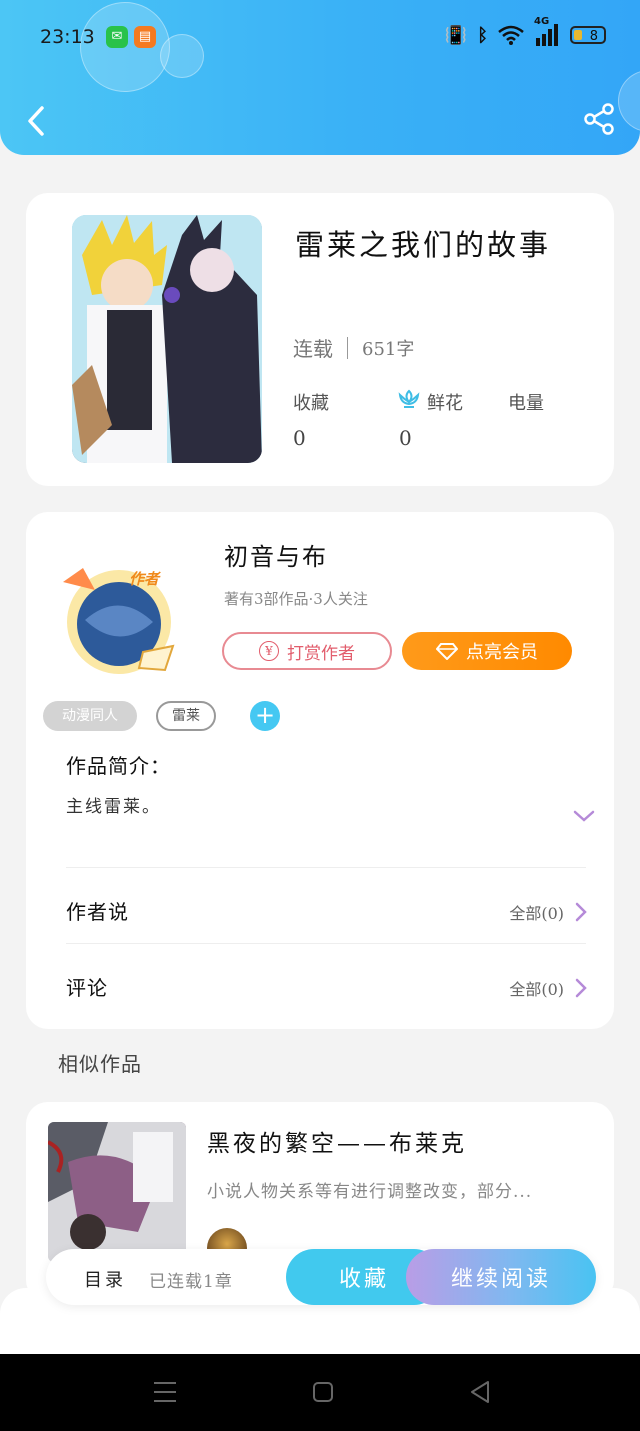 The height and width of the screenshot is (1431, 640). What do you see at coordinates (588, 35) in the screenshot?
I see `battery-icon: 8` at bounding box center [588, 35].